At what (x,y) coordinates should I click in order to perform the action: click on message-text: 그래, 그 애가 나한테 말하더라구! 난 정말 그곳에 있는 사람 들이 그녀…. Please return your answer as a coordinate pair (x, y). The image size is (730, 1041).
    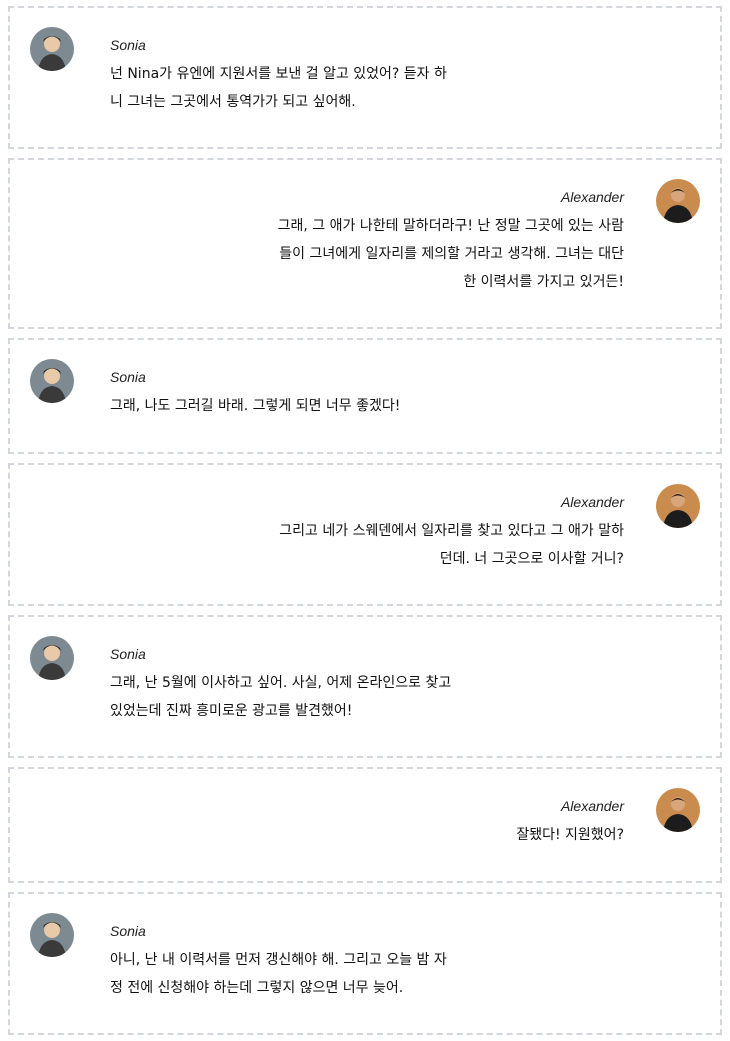
    Looking at the image, I should click on (450, 254).